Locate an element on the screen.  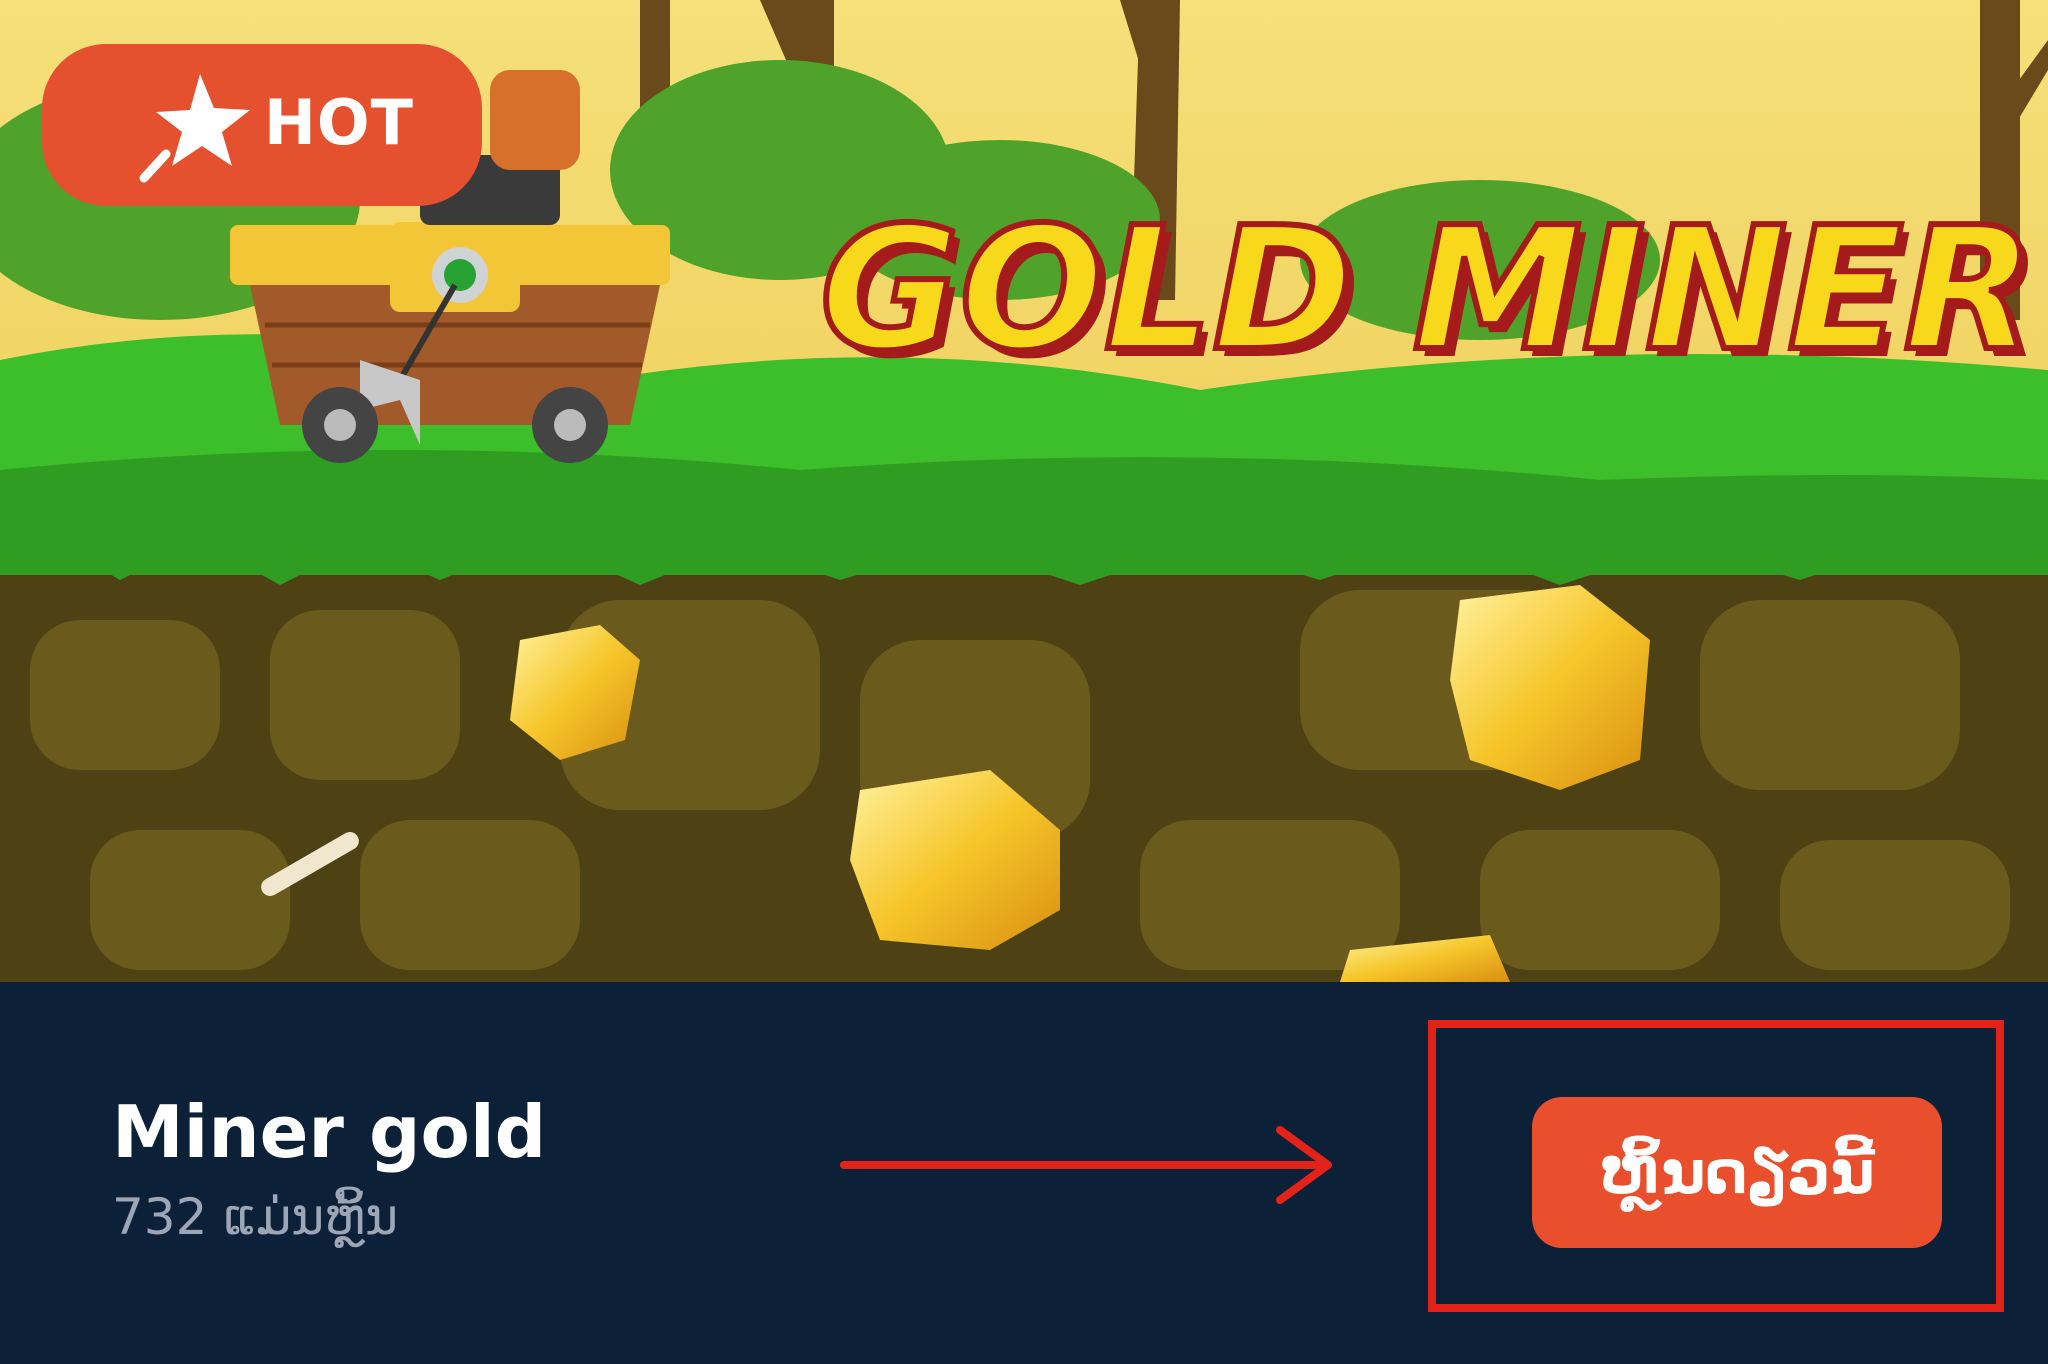
player-count: 732 ແມ່ນຫຼິ້ນ is located at coordinates (255, 1217).